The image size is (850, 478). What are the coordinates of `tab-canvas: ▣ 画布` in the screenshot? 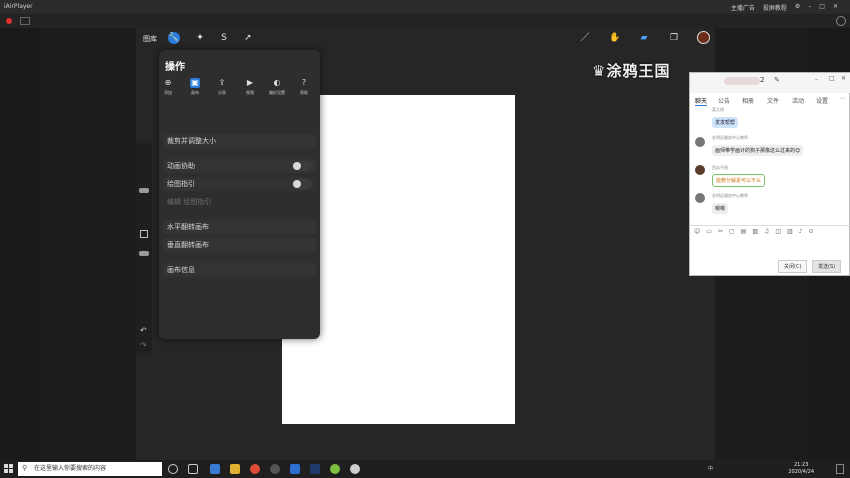 It's located at (195, 87).